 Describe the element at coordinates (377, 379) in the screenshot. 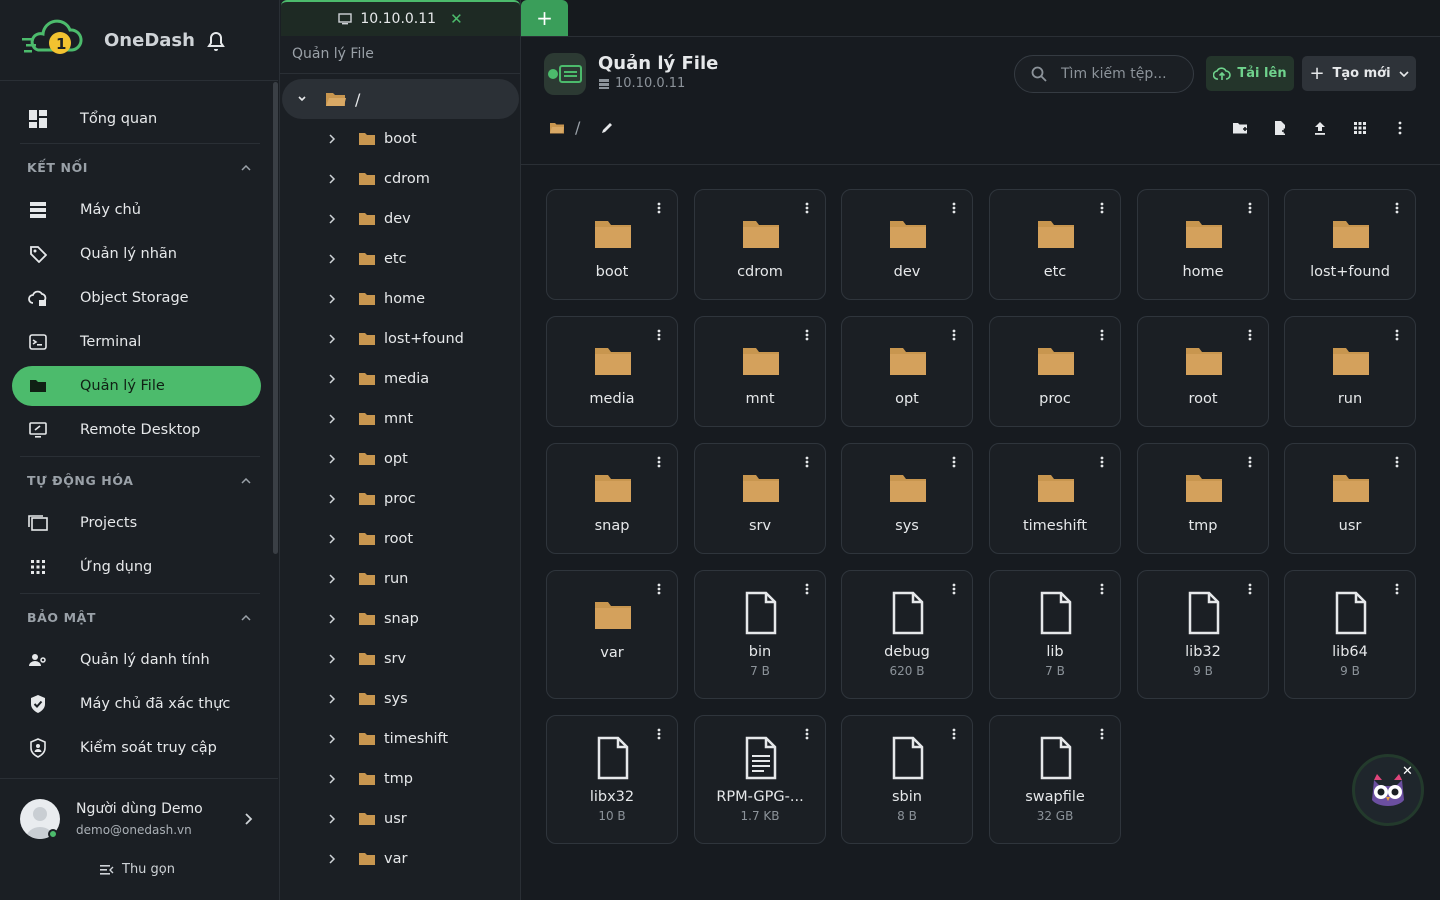

I see `tree-item: media` at that location.